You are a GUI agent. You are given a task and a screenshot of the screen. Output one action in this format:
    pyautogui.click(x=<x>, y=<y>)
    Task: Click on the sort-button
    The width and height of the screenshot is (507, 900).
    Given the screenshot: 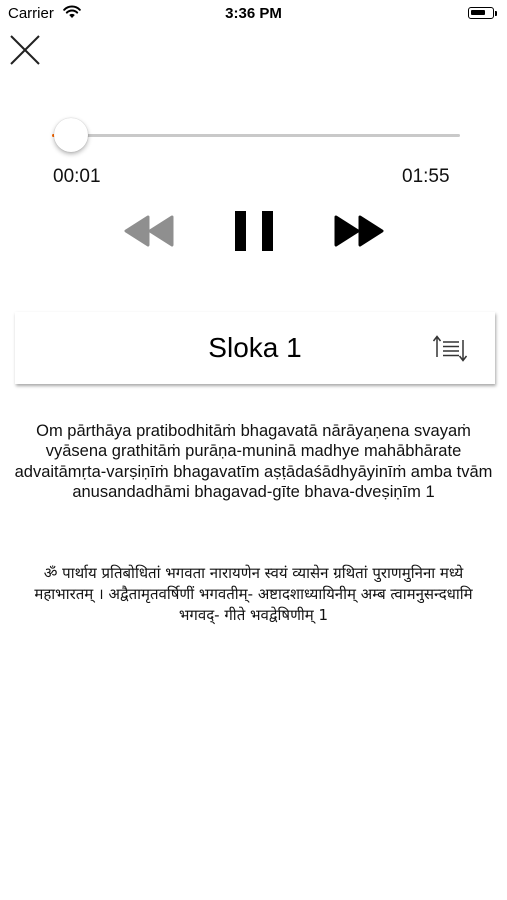 What is the action you would take?
    pyautogui.click(x=450, y=350)
    